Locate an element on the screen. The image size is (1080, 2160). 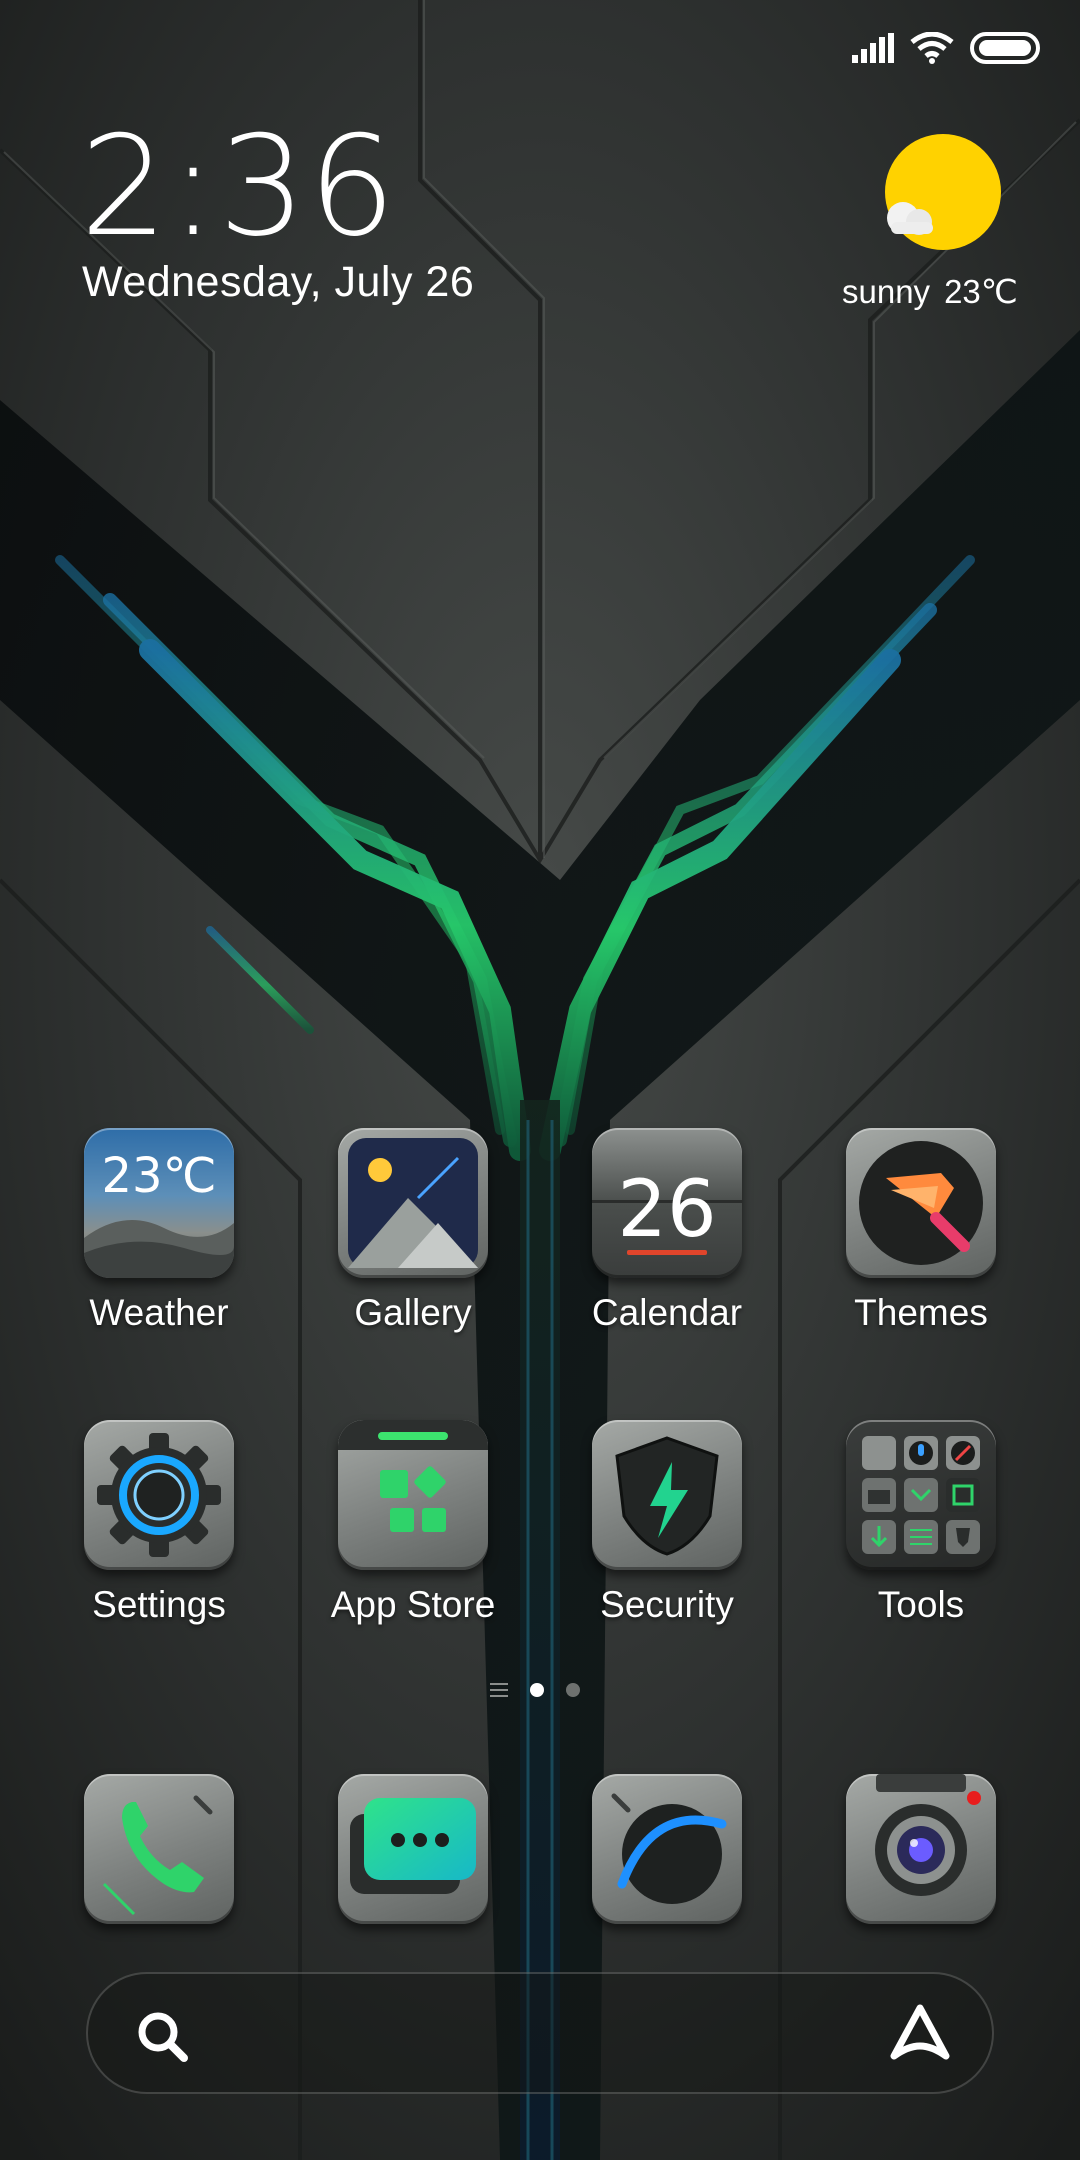
clock-time: 2:36 is located at coordinates (239, 187).